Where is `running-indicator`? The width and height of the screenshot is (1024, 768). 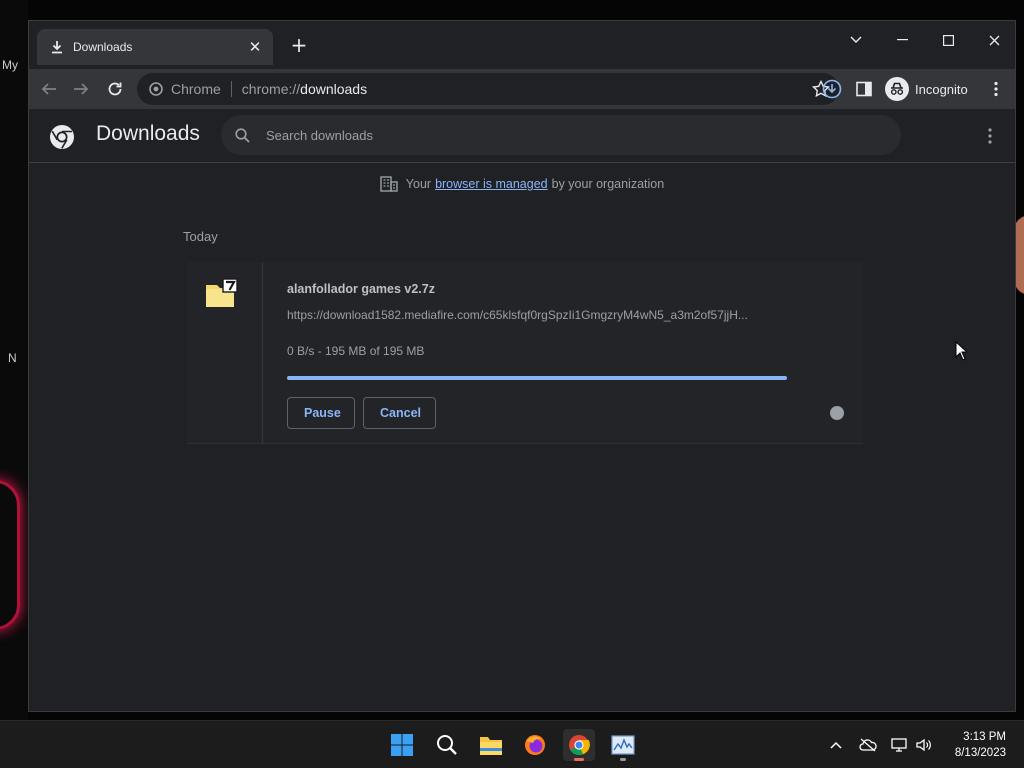 running-indicator is located at coordinates (623, 759).